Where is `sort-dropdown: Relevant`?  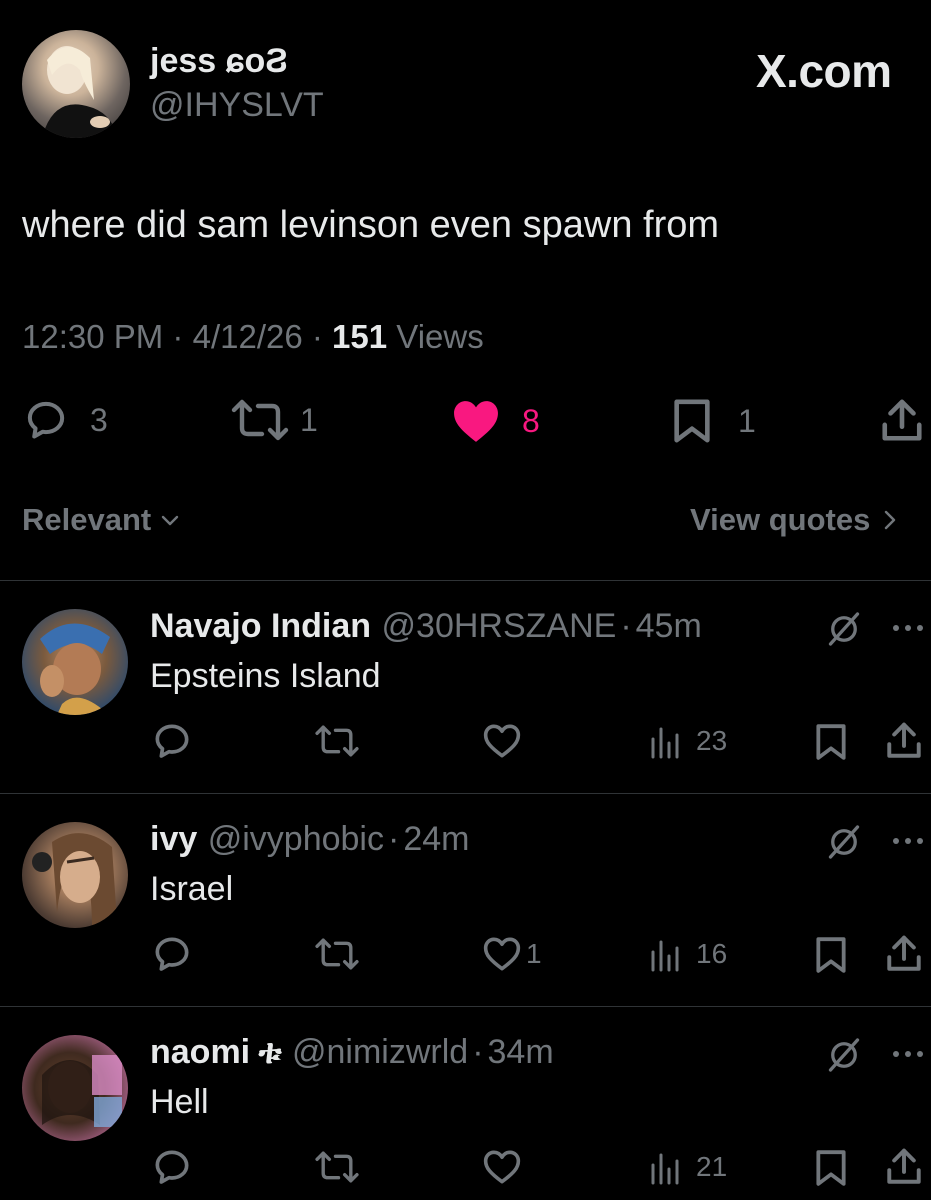 sort-dropdown: Relevant is located at coordinates (101, 520).